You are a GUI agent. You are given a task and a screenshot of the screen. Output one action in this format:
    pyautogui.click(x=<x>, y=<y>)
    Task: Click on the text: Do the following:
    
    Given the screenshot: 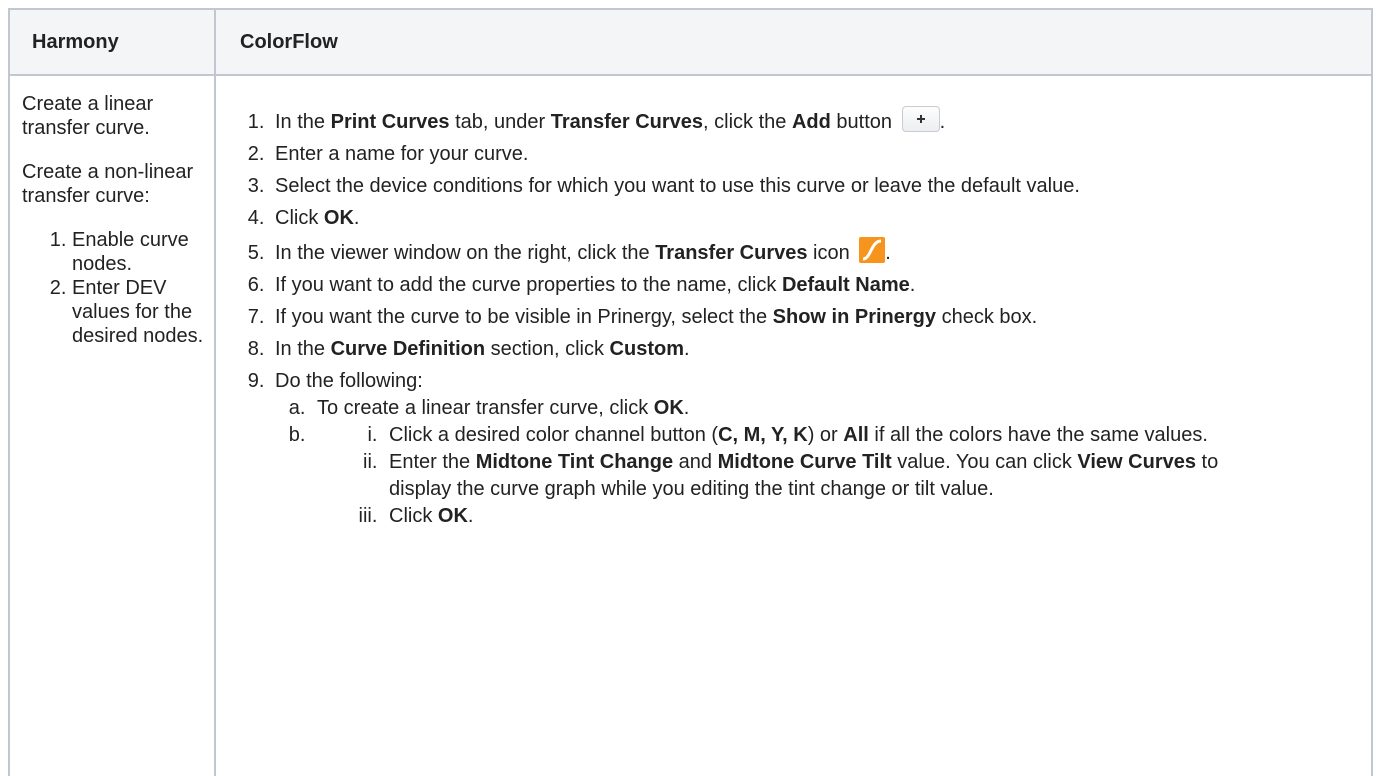 What is the action you would take?
    pyautogui.click(x=349, y=381)
    